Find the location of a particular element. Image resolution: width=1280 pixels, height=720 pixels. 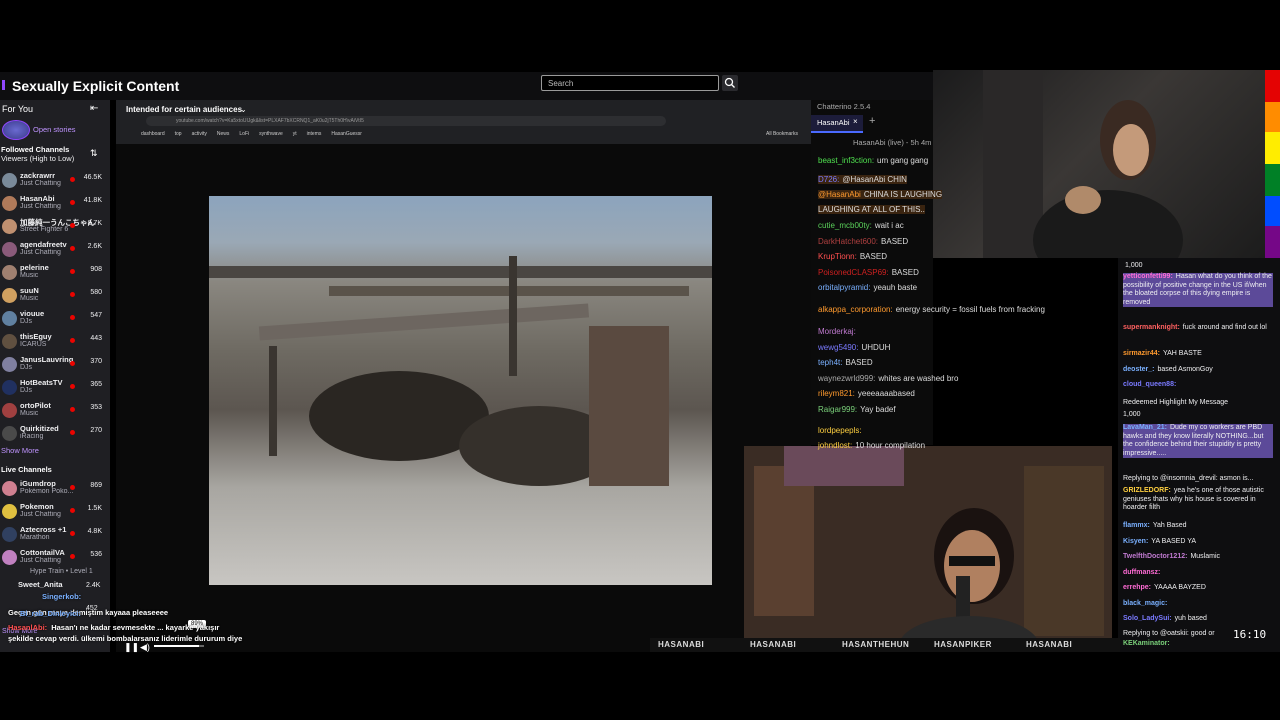

followed-item: HasanAbi Just Chatting 41.8K is located at coordinates (55, 204).